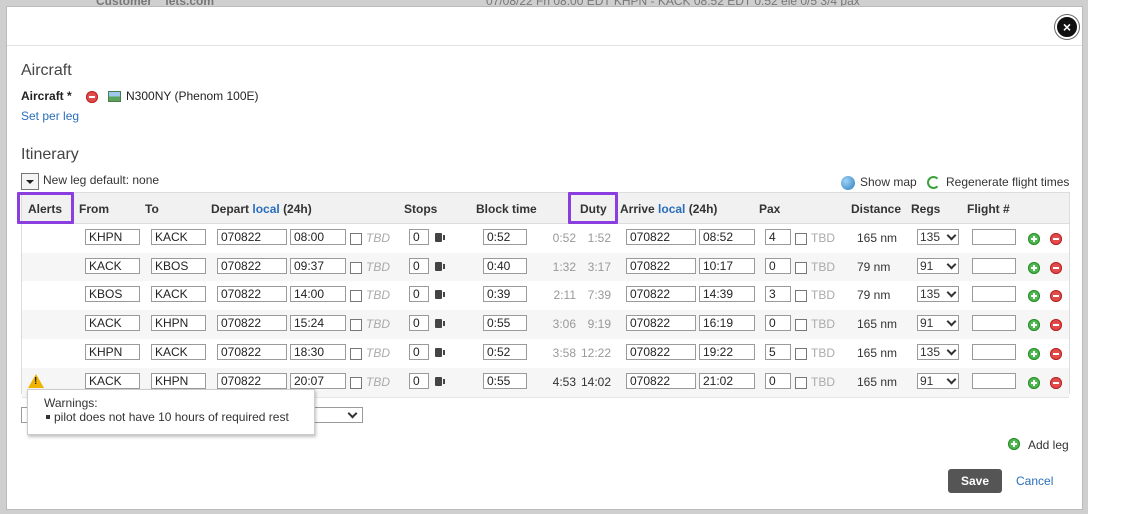 Image resolution: width=1130 pixels, height=514 pixels. What do you see at coordinates (1048, 445) in the screenshot?
I see `add-leg-link: Add leg` at bounding box center [1048, 445].